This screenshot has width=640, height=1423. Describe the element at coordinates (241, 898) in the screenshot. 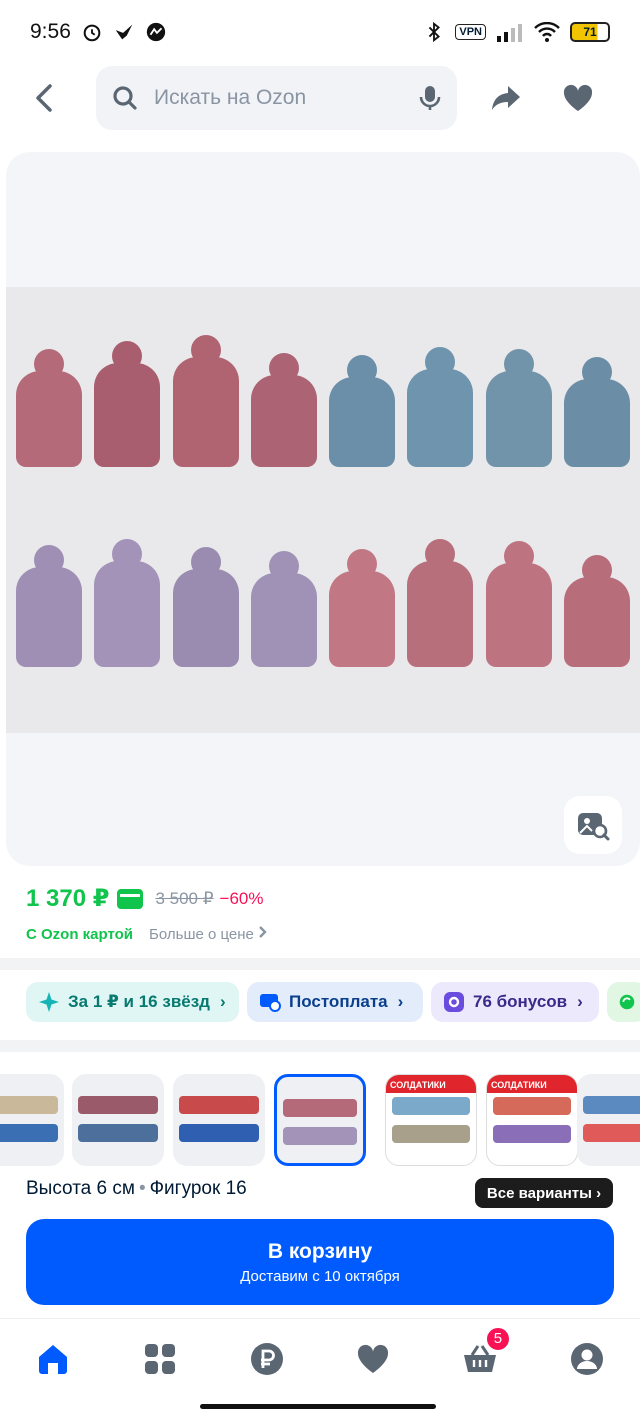

I see `discount-badge: −60%` at that location.